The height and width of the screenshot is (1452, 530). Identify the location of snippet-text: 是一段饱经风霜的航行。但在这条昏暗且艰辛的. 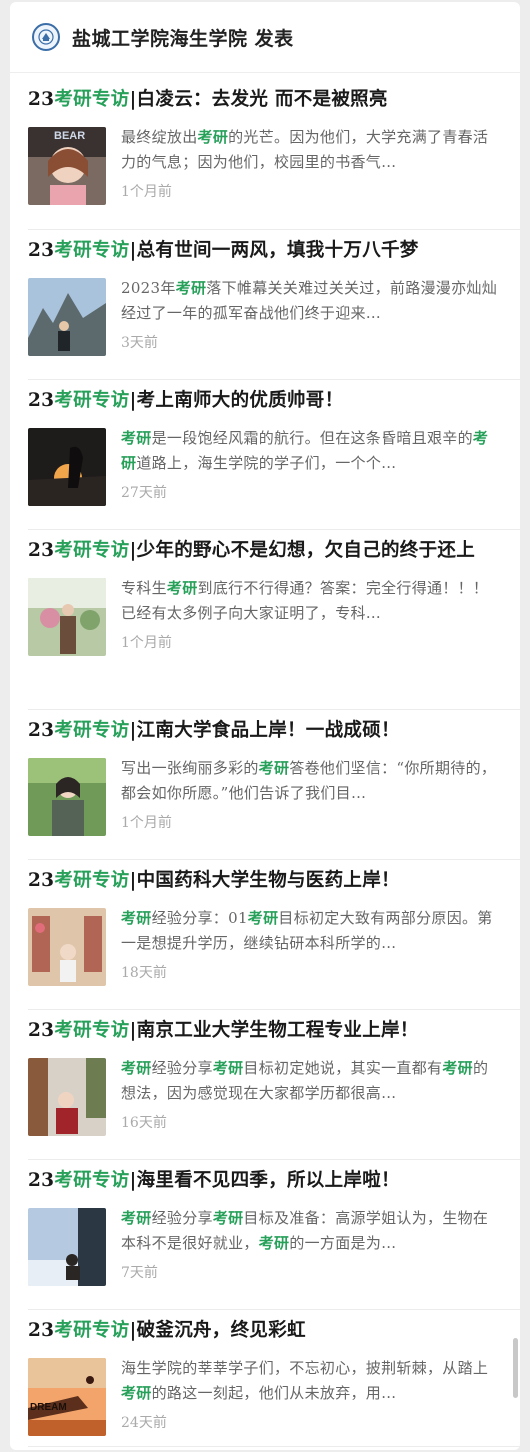
(312, 438).